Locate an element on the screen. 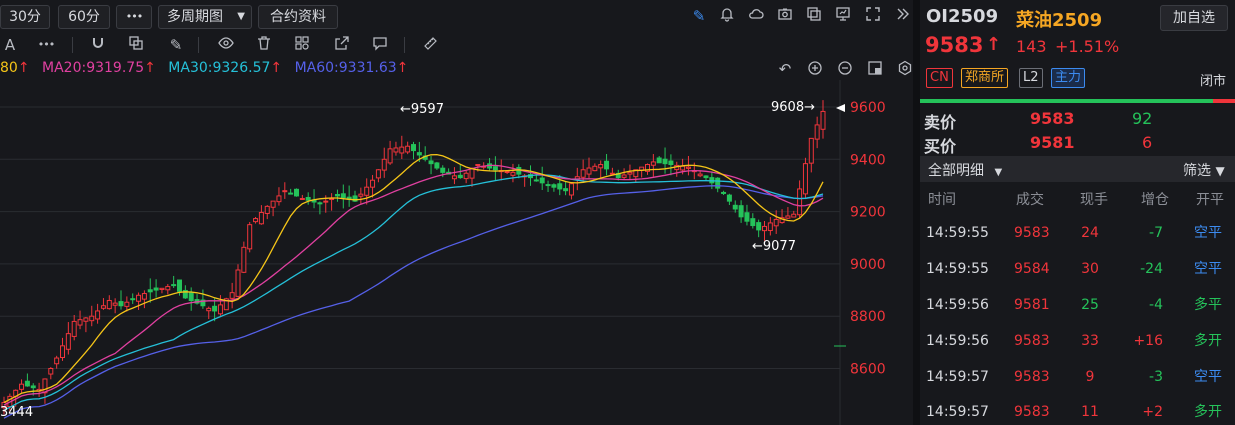  toolbar-divider is located at coordinates (404, 45).